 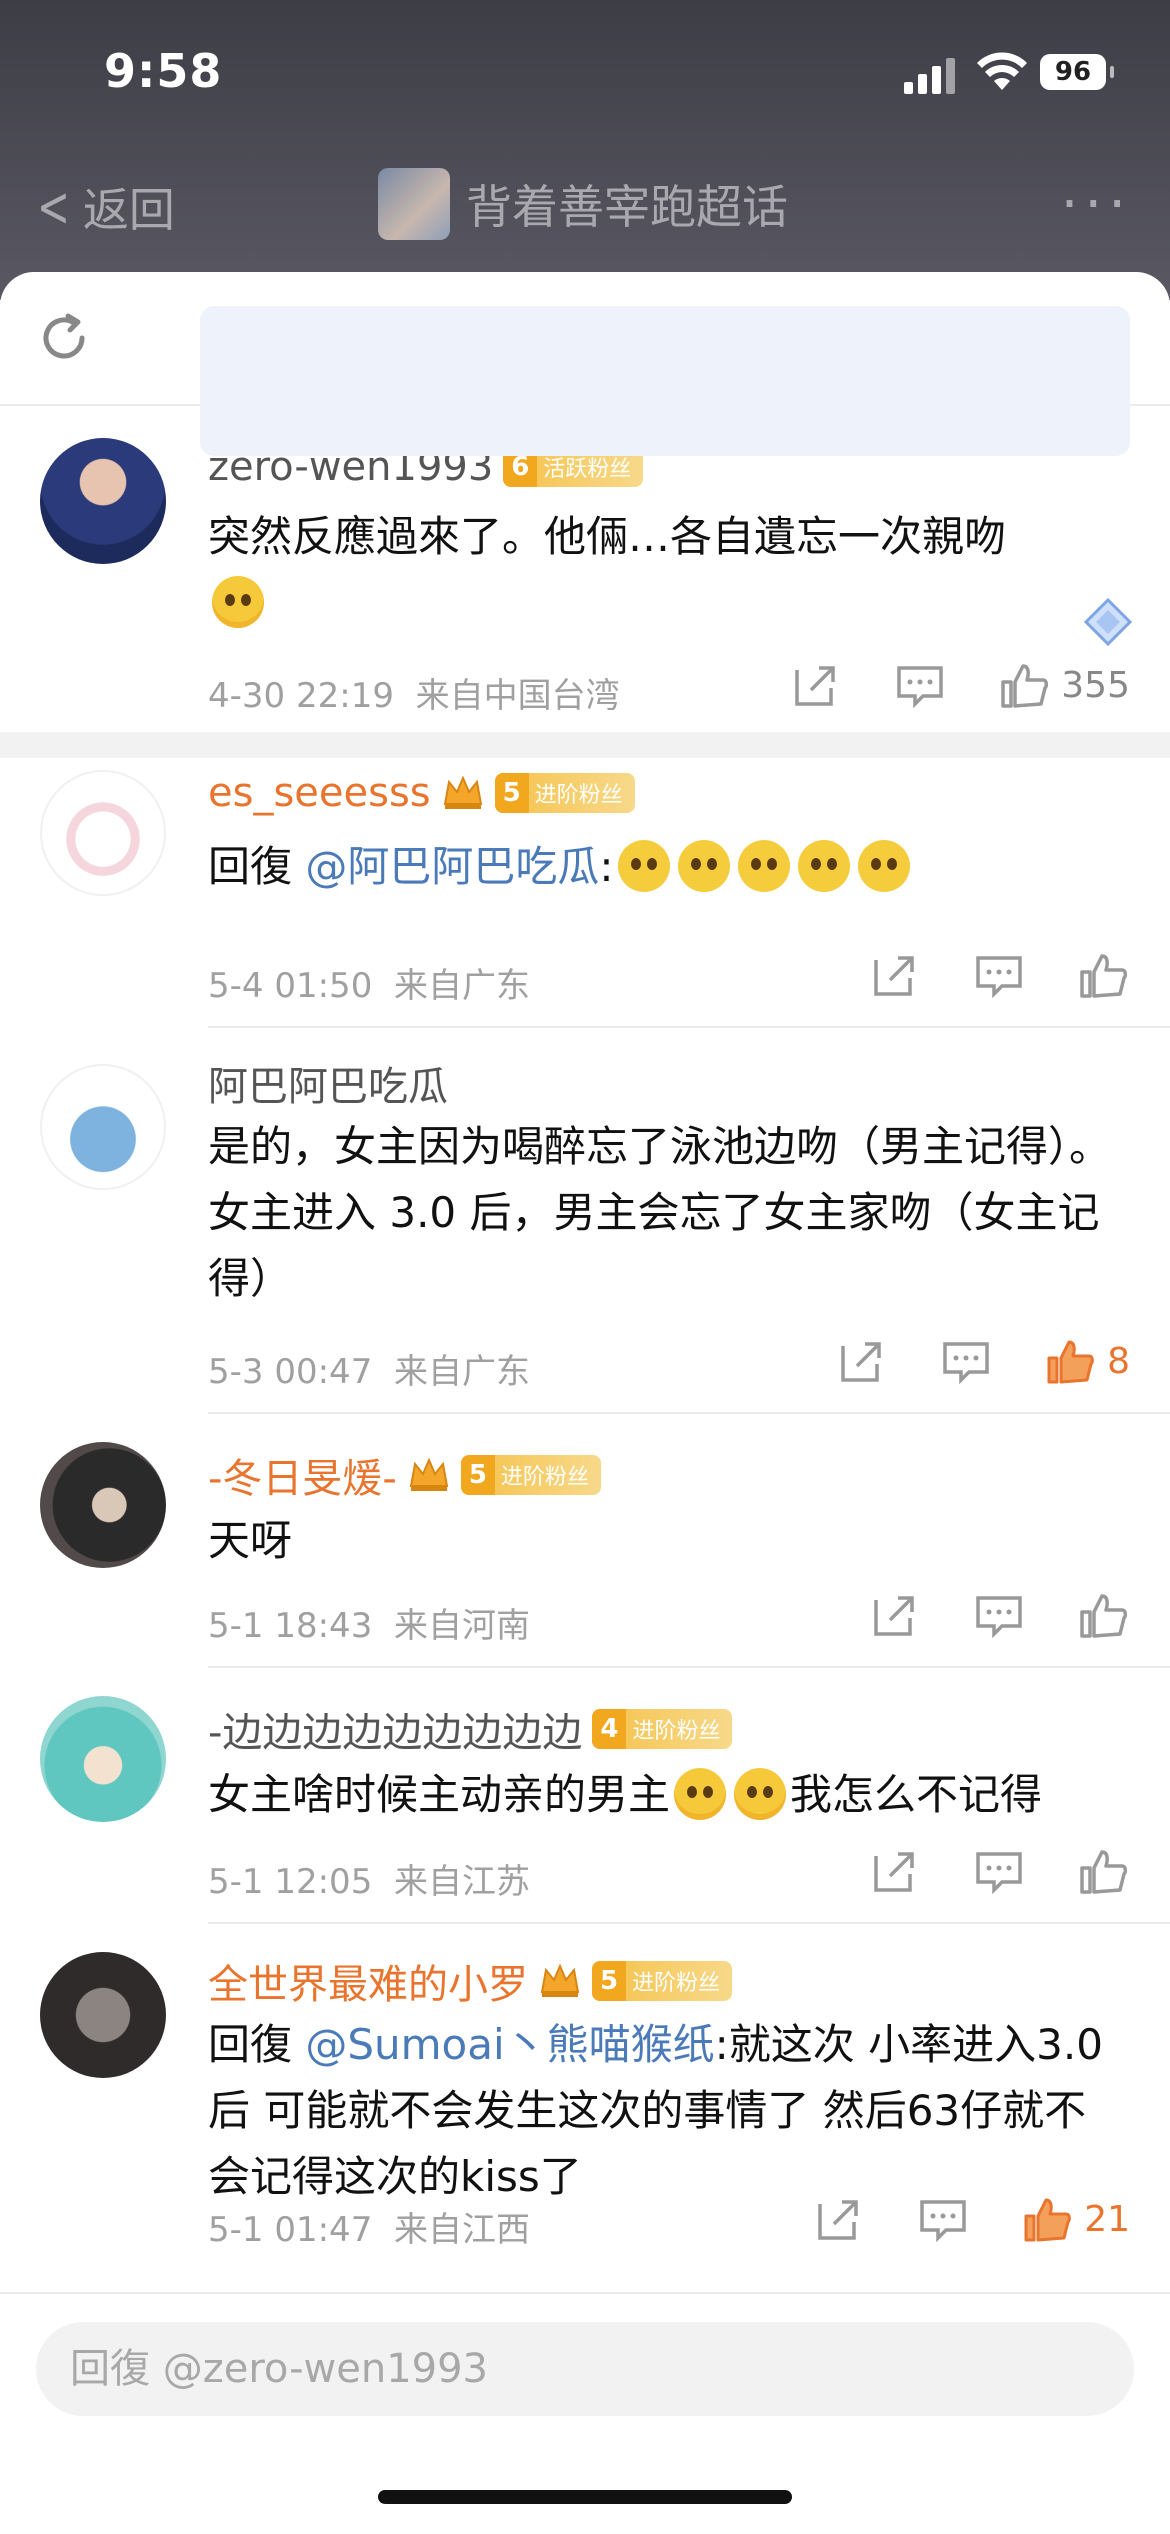 What do you see at coordinates (1002, 71) in the screenshot?
I see `wifi-icon` at bounding box center [1002, 71].